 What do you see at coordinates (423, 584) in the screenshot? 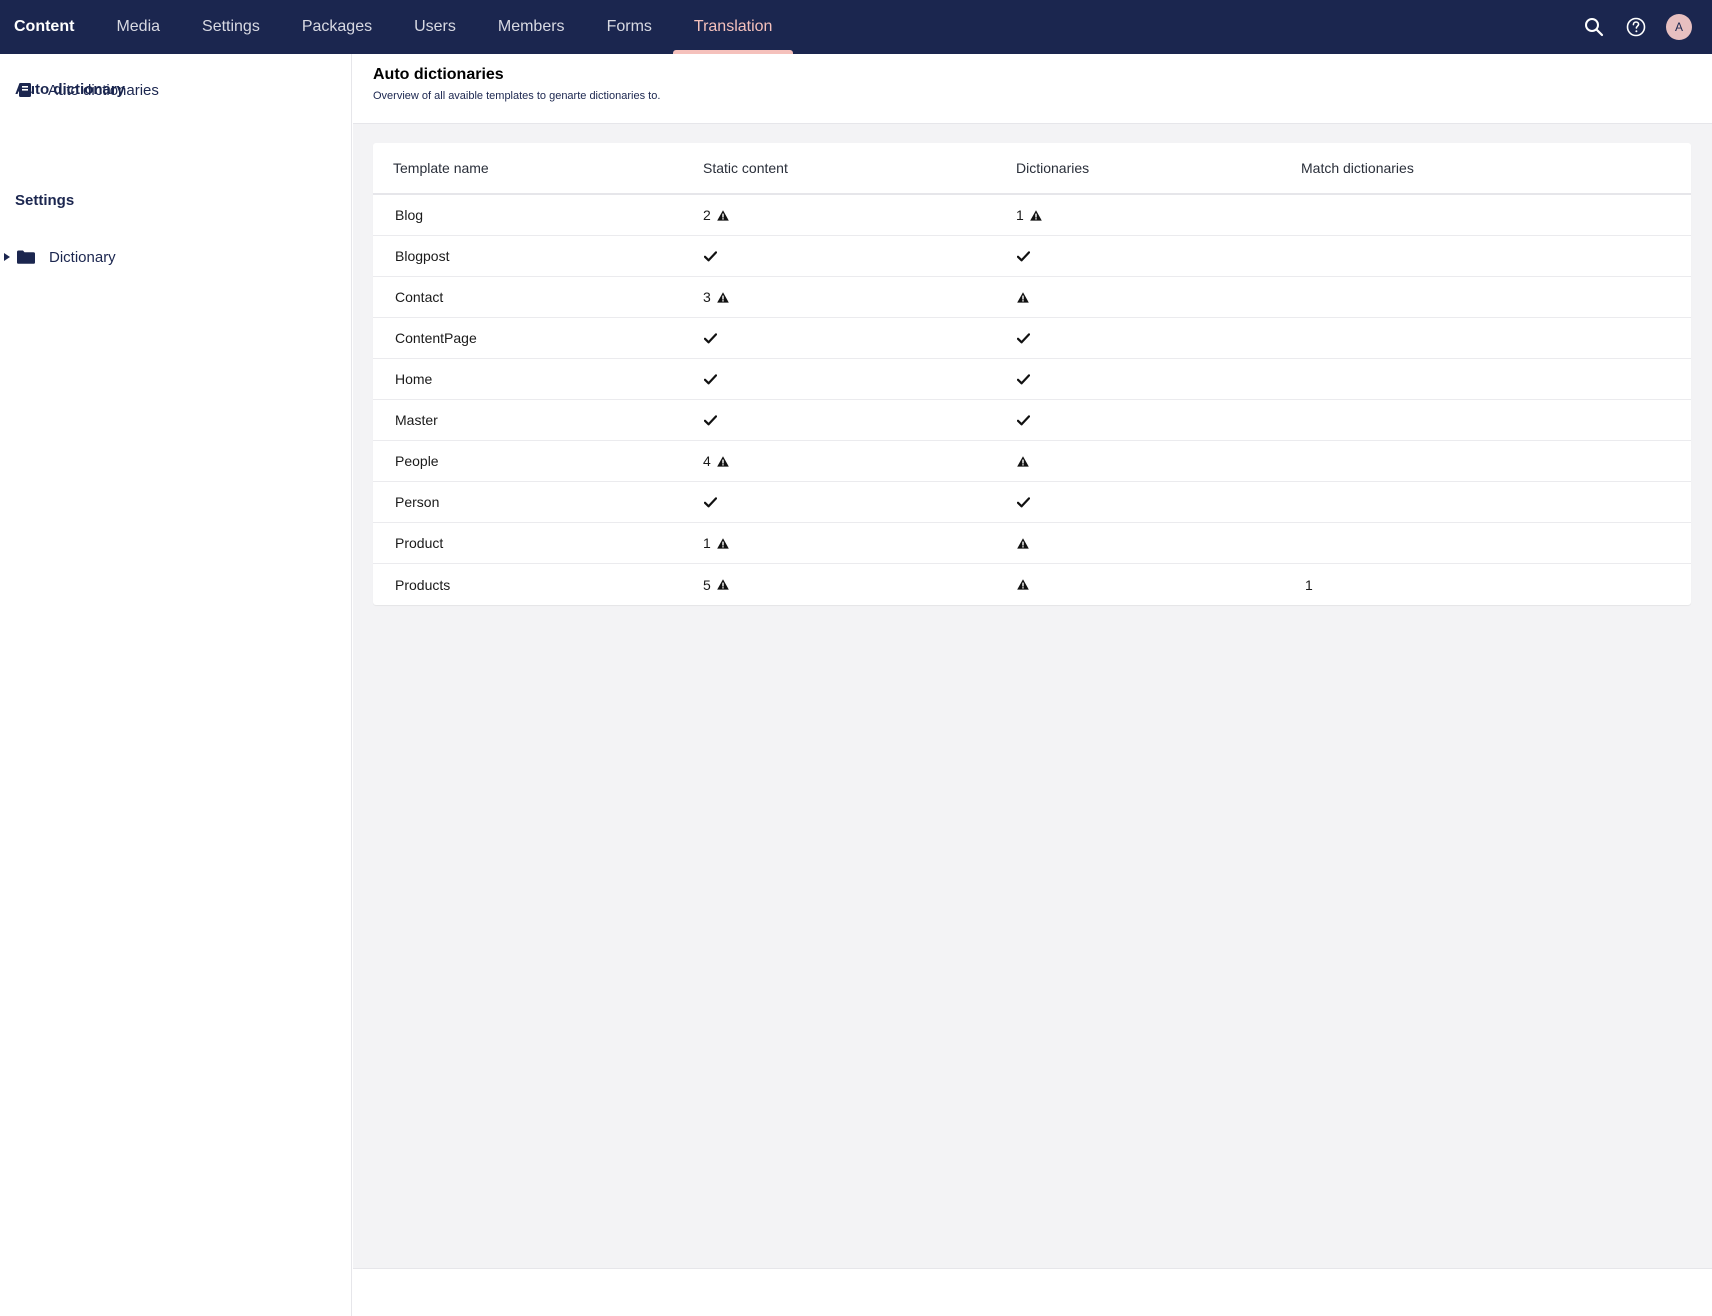
I see `template-name-cell: Products` at bounding box center [423, 584].